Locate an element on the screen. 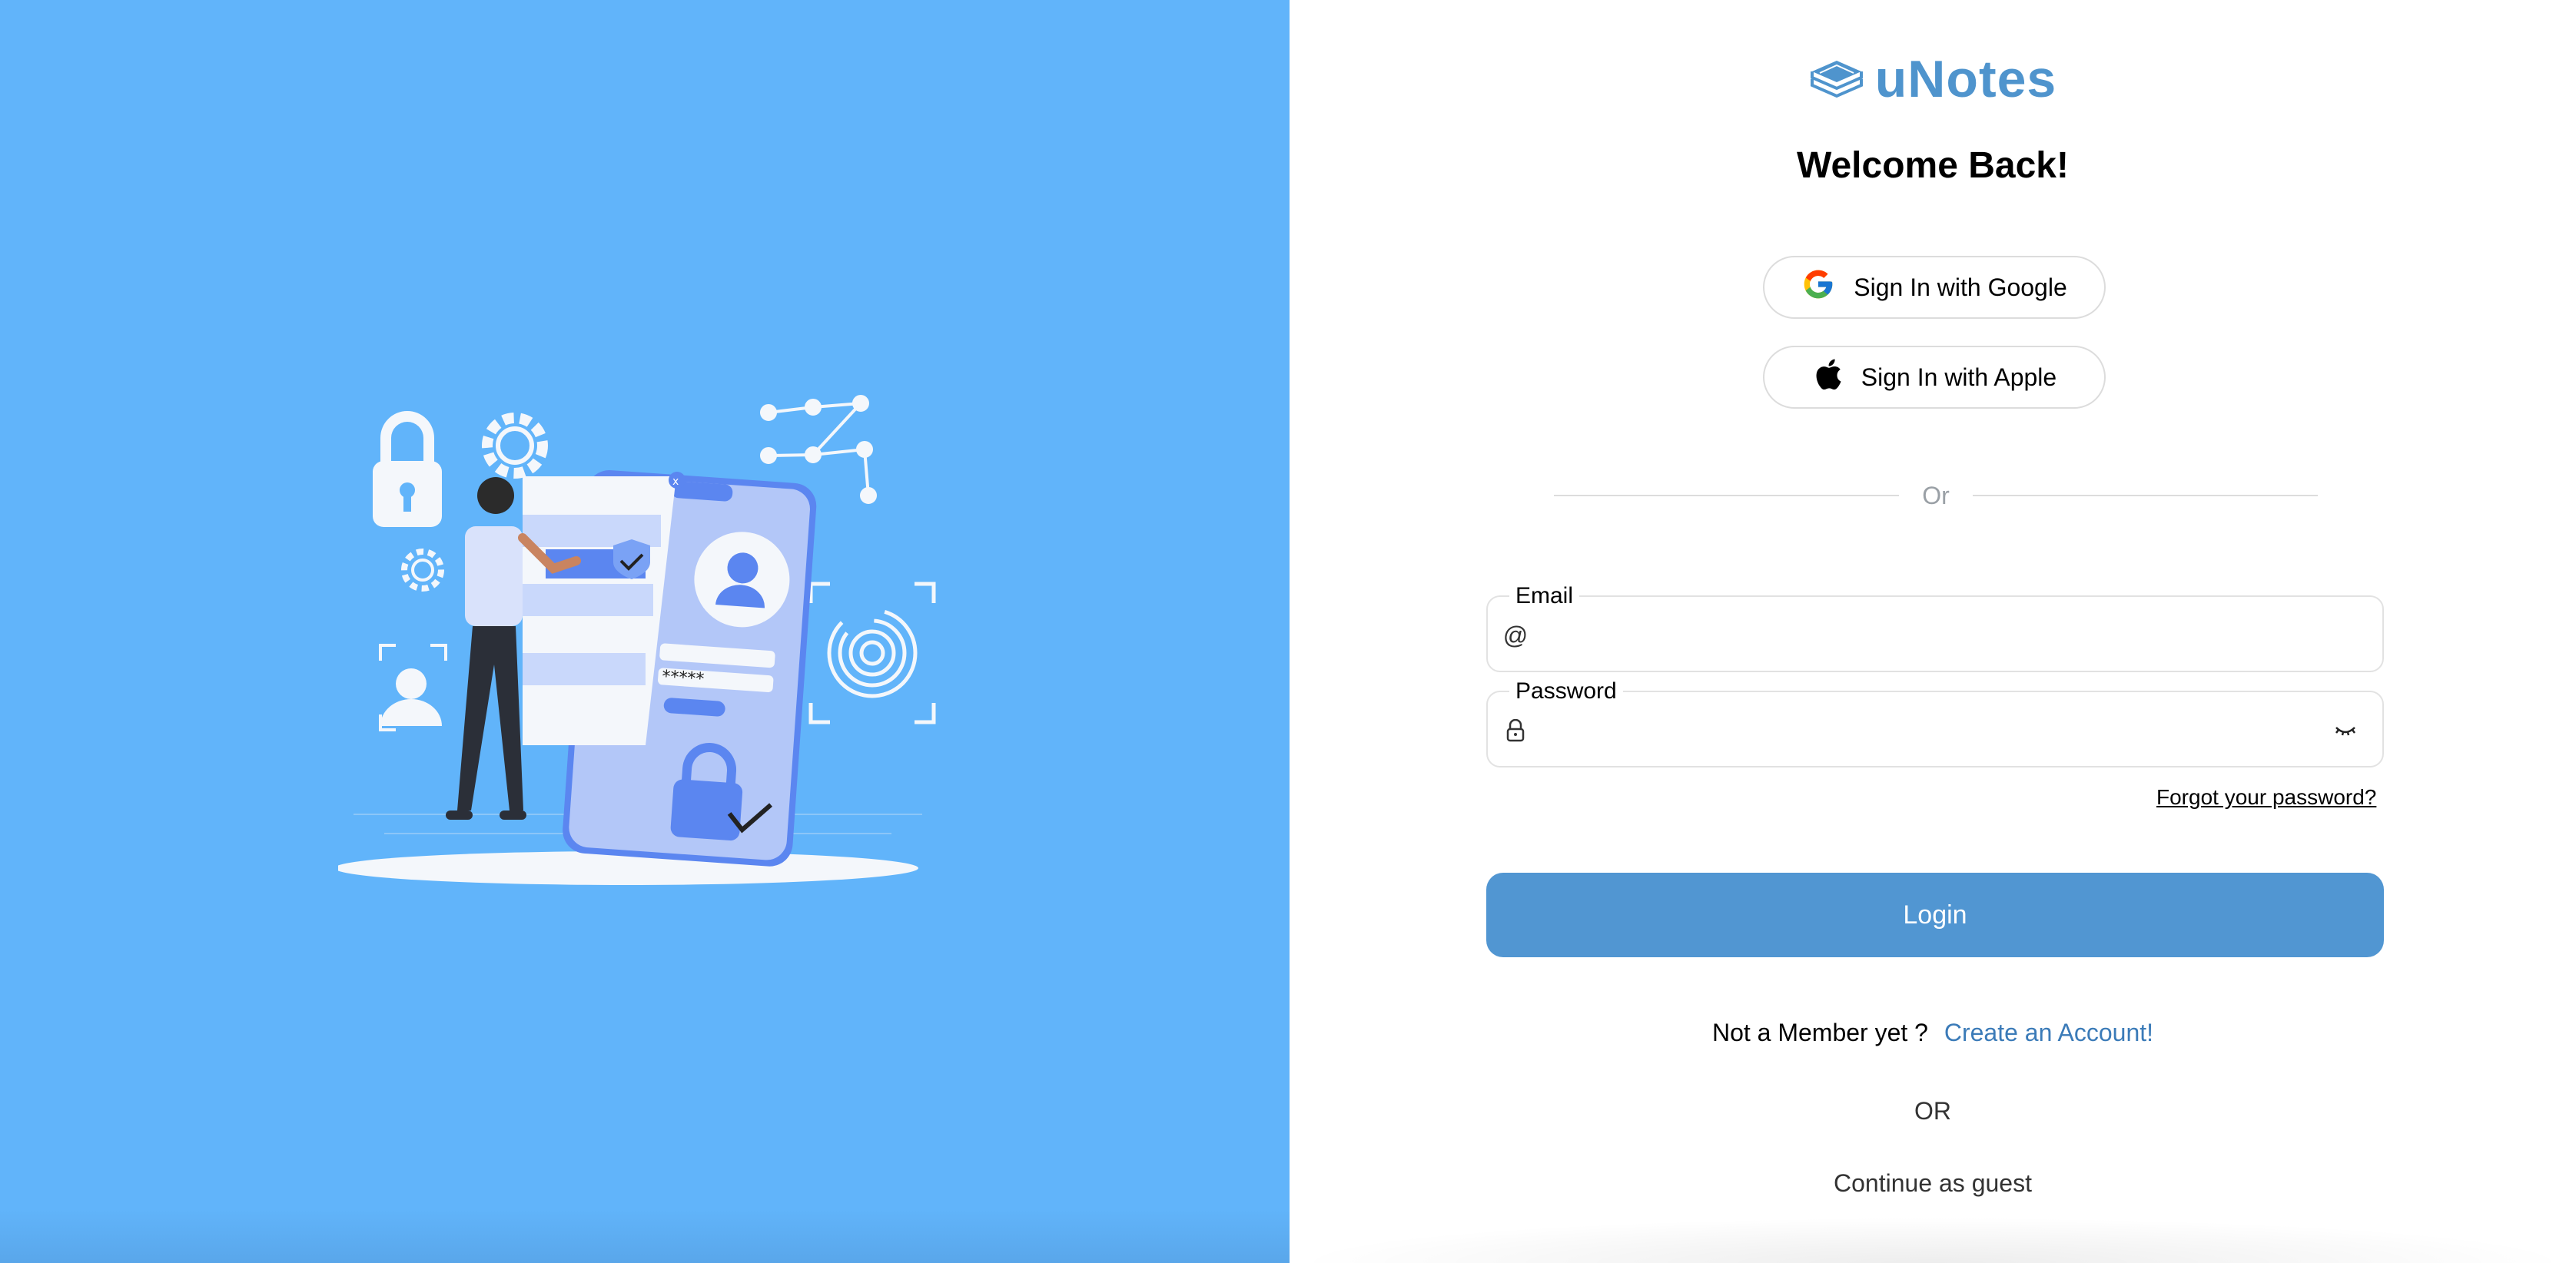 This screenshot has width=2576, height=1263. apple-icon is located at coordinates (1827, 377).